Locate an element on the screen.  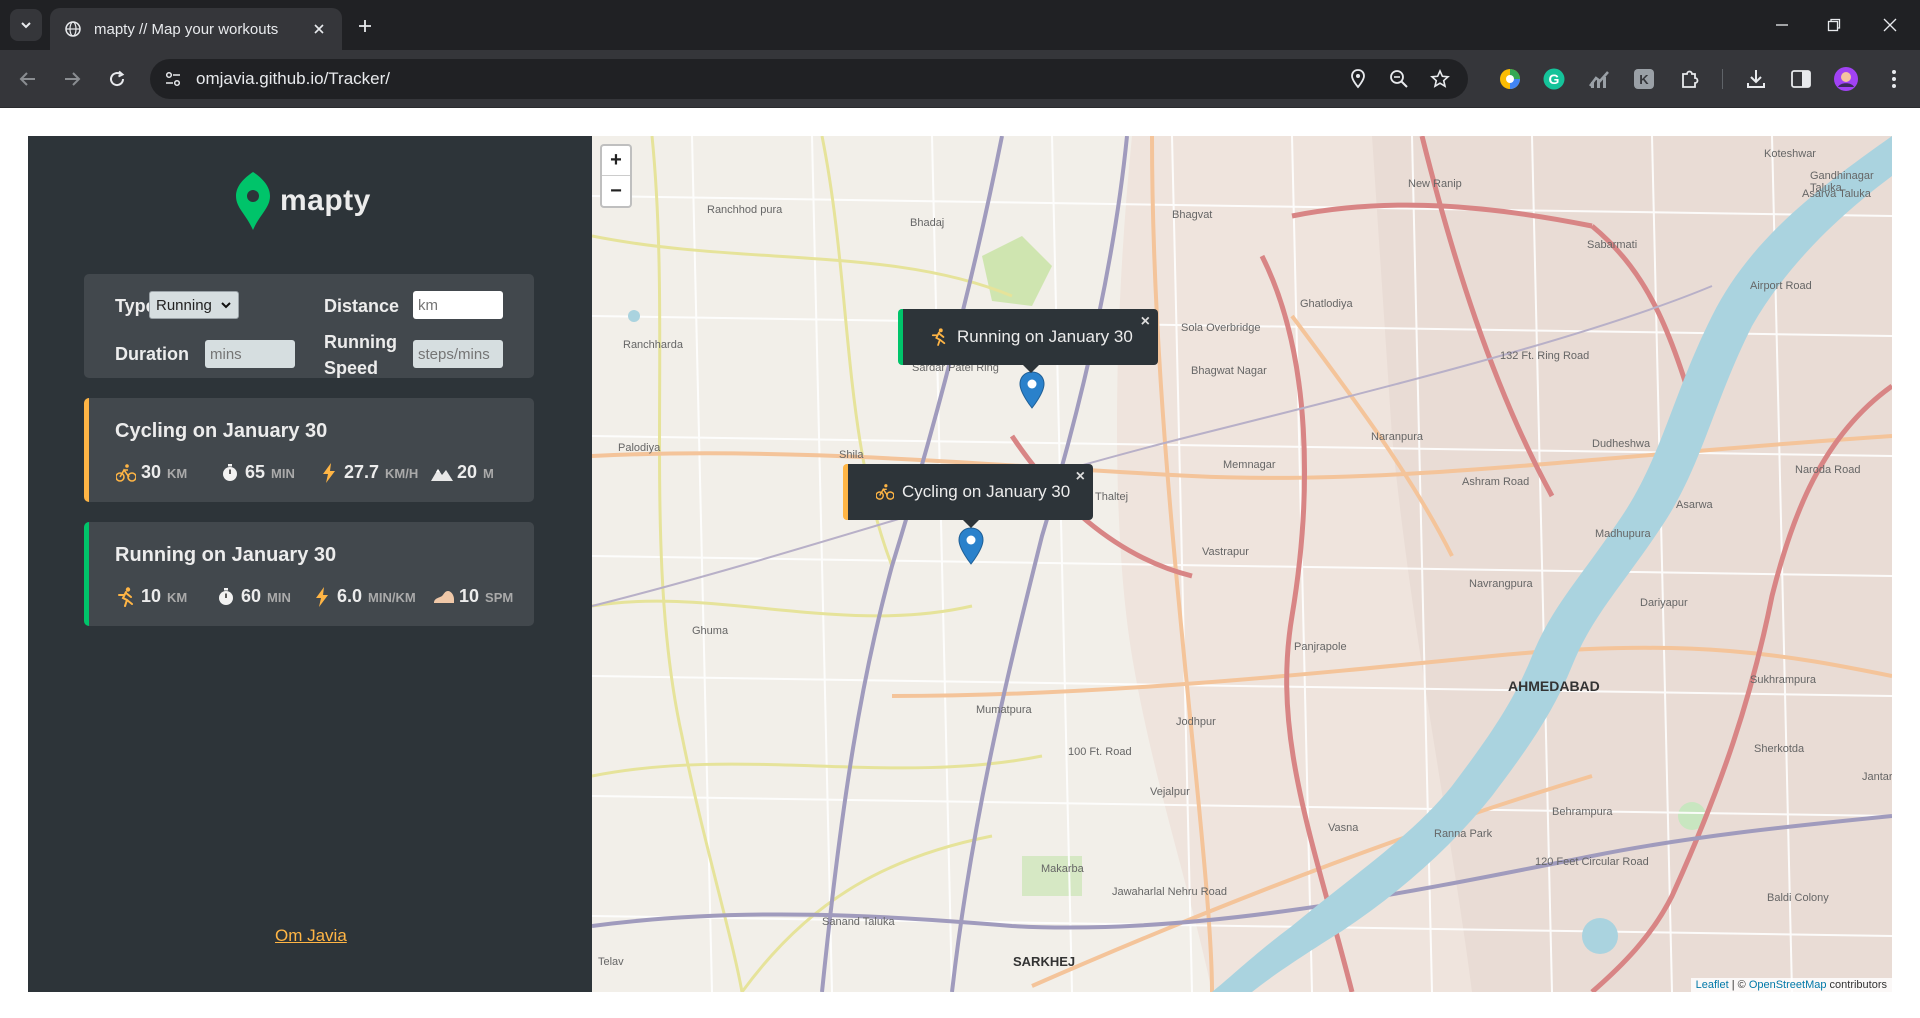
cadence-input is located at coordinates (458, 354).